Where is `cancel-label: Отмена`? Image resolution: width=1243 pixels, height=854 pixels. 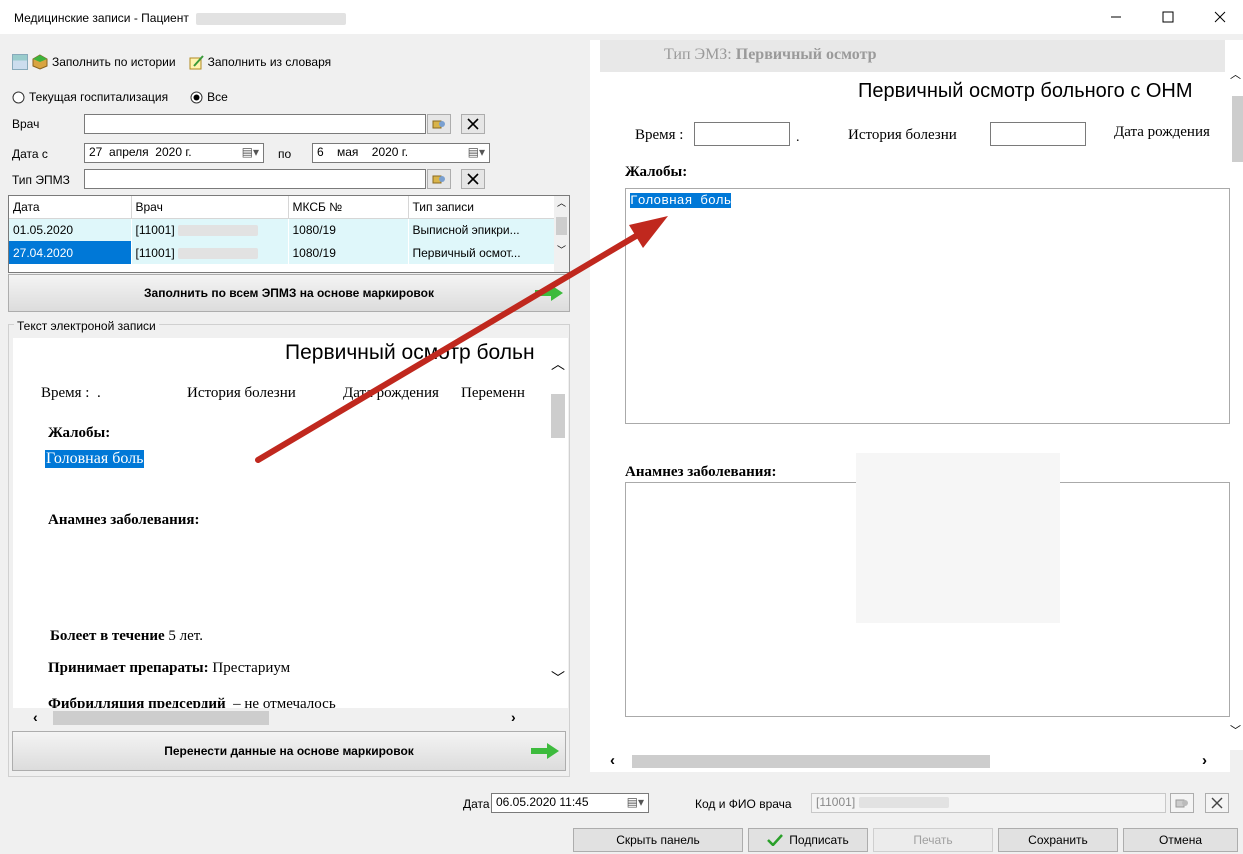
cancel-label: Отмена is located at coordinates (1180, 840).